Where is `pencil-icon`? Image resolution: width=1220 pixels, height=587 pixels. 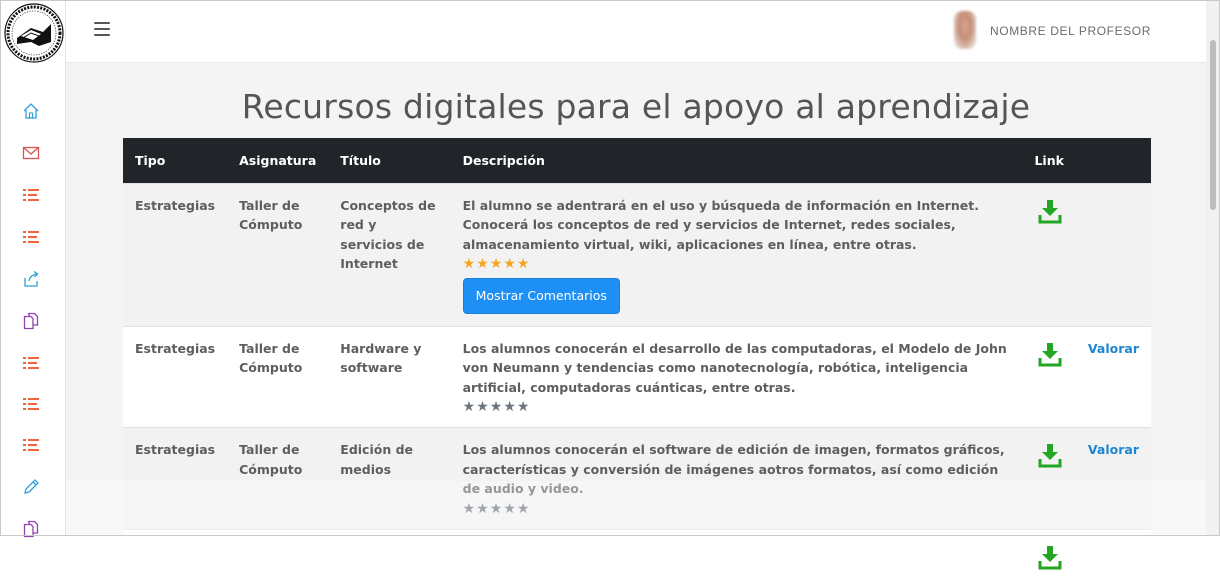
pencil-icon is located at coordinates (31, 487).